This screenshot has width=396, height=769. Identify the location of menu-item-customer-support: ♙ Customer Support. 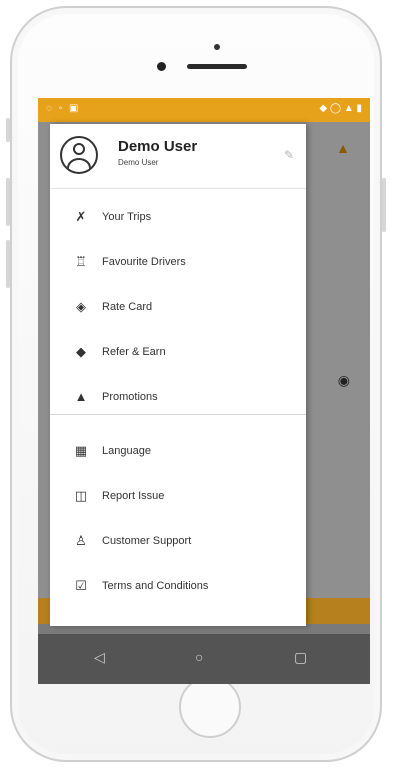
(178, 540).